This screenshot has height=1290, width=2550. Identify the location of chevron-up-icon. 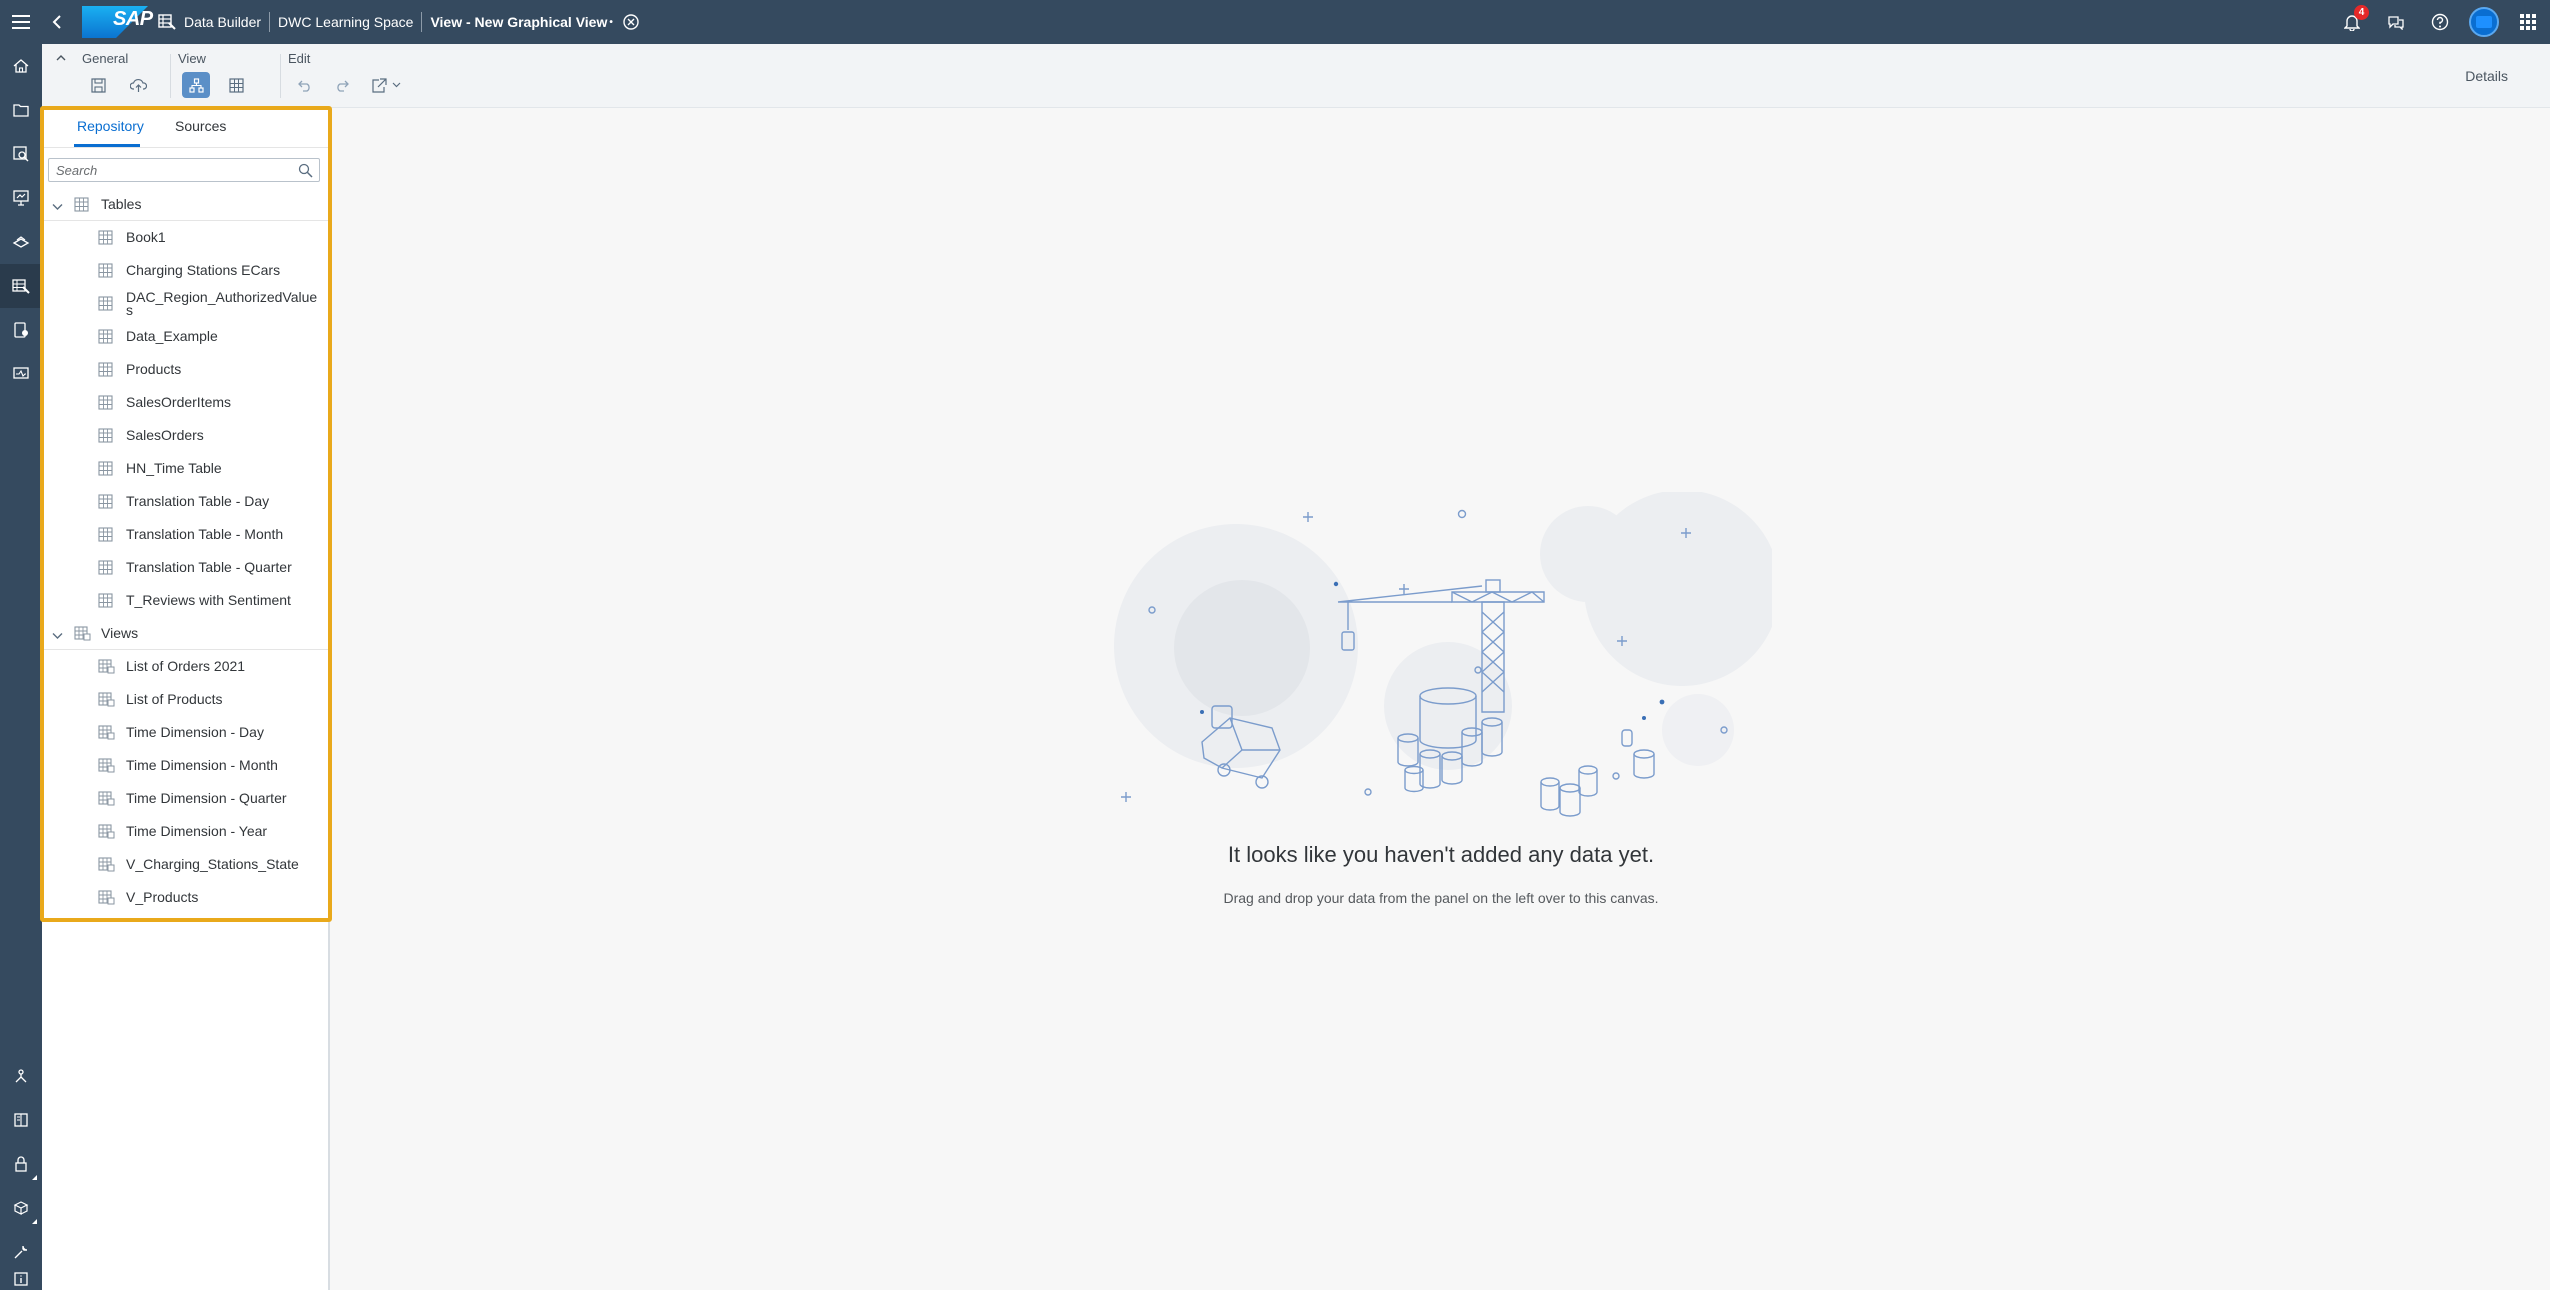
(61, 58).